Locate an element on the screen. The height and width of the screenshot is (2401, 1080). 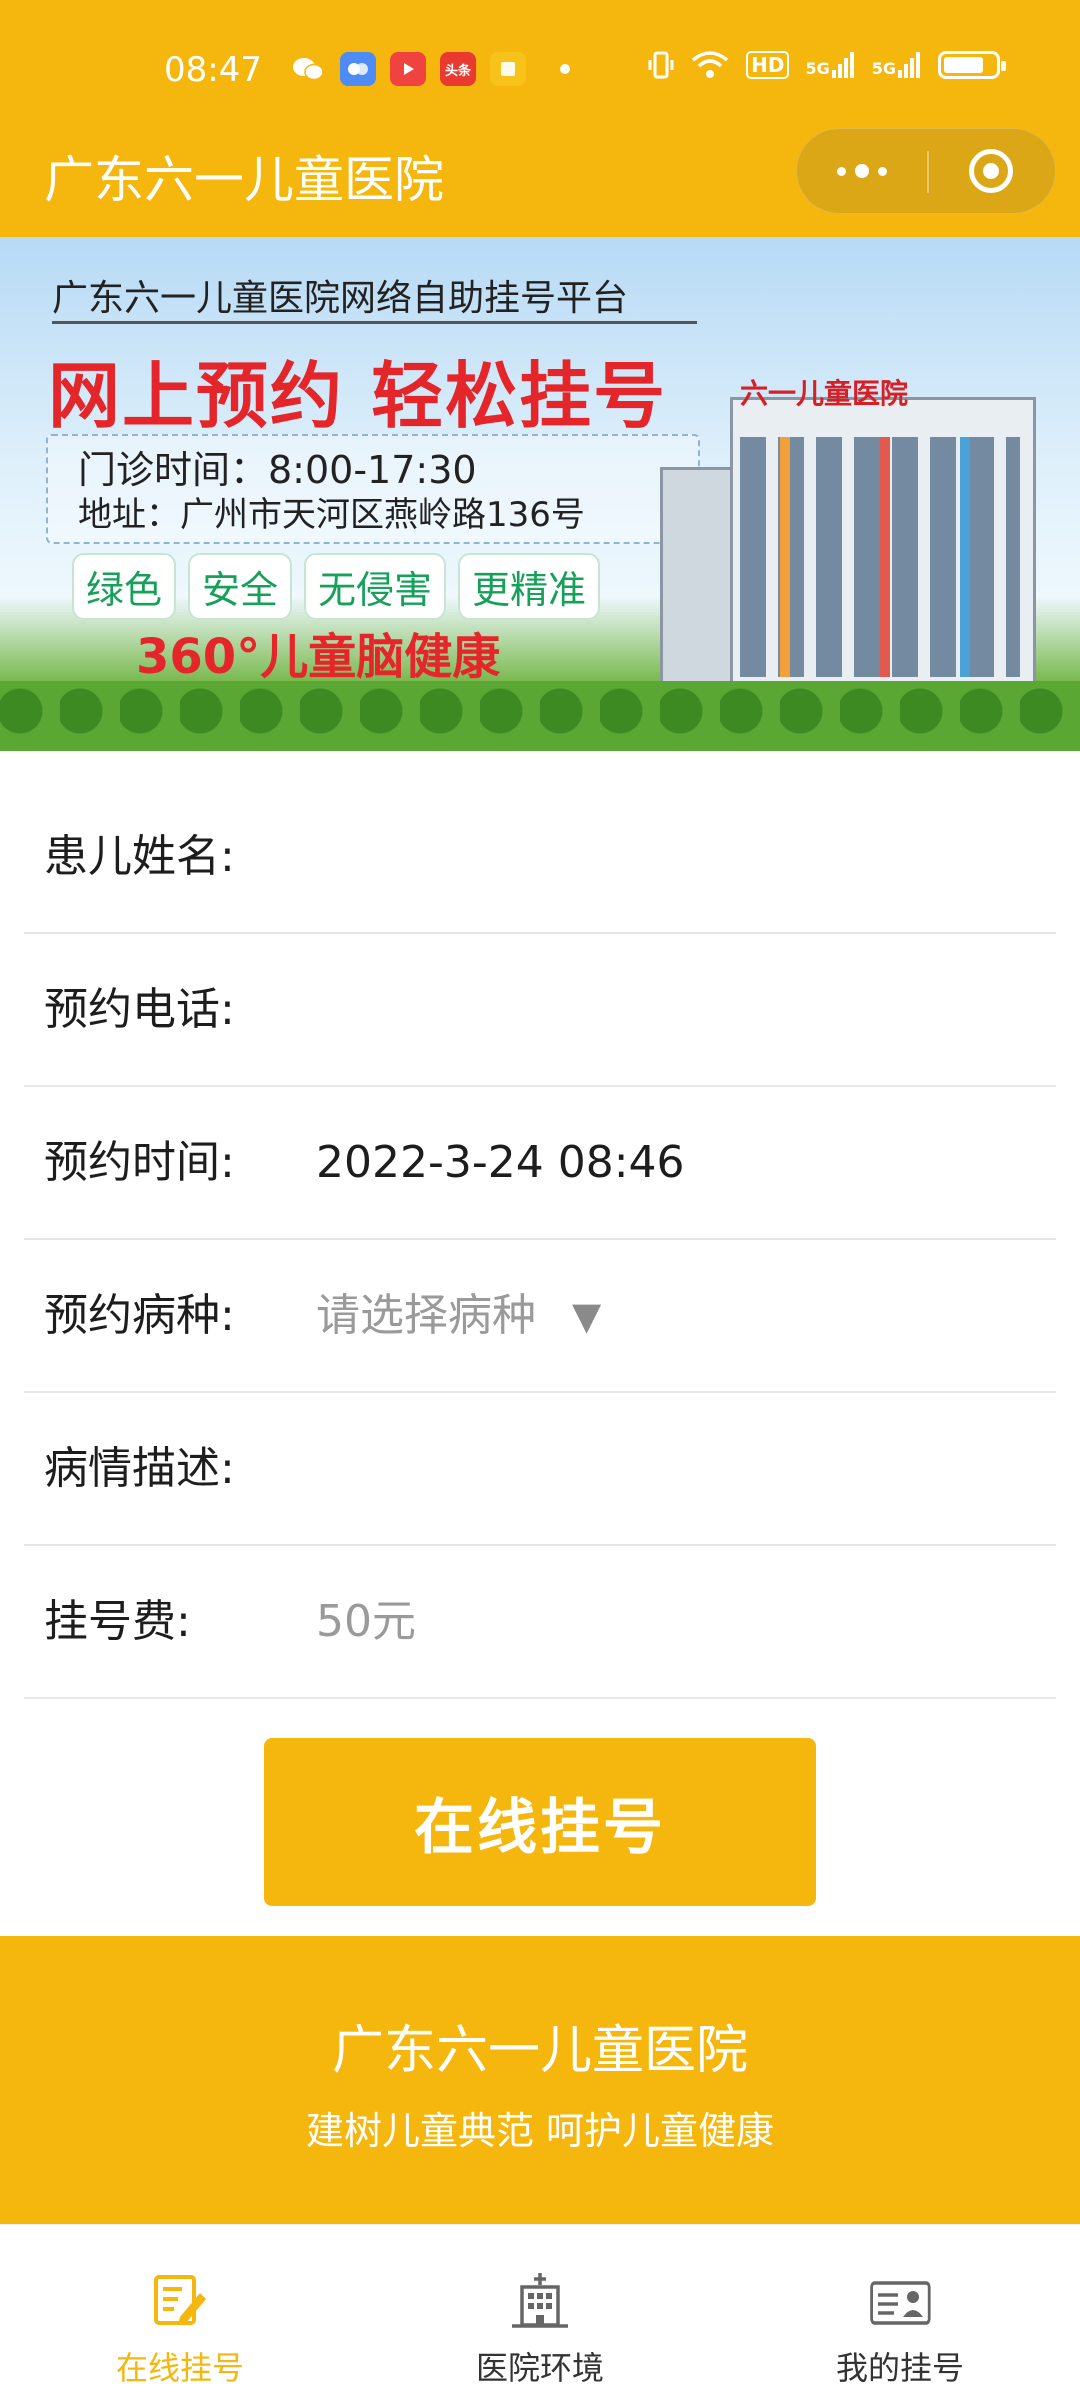
form-label: 预约电话: is located at coordinates (139, 1009).